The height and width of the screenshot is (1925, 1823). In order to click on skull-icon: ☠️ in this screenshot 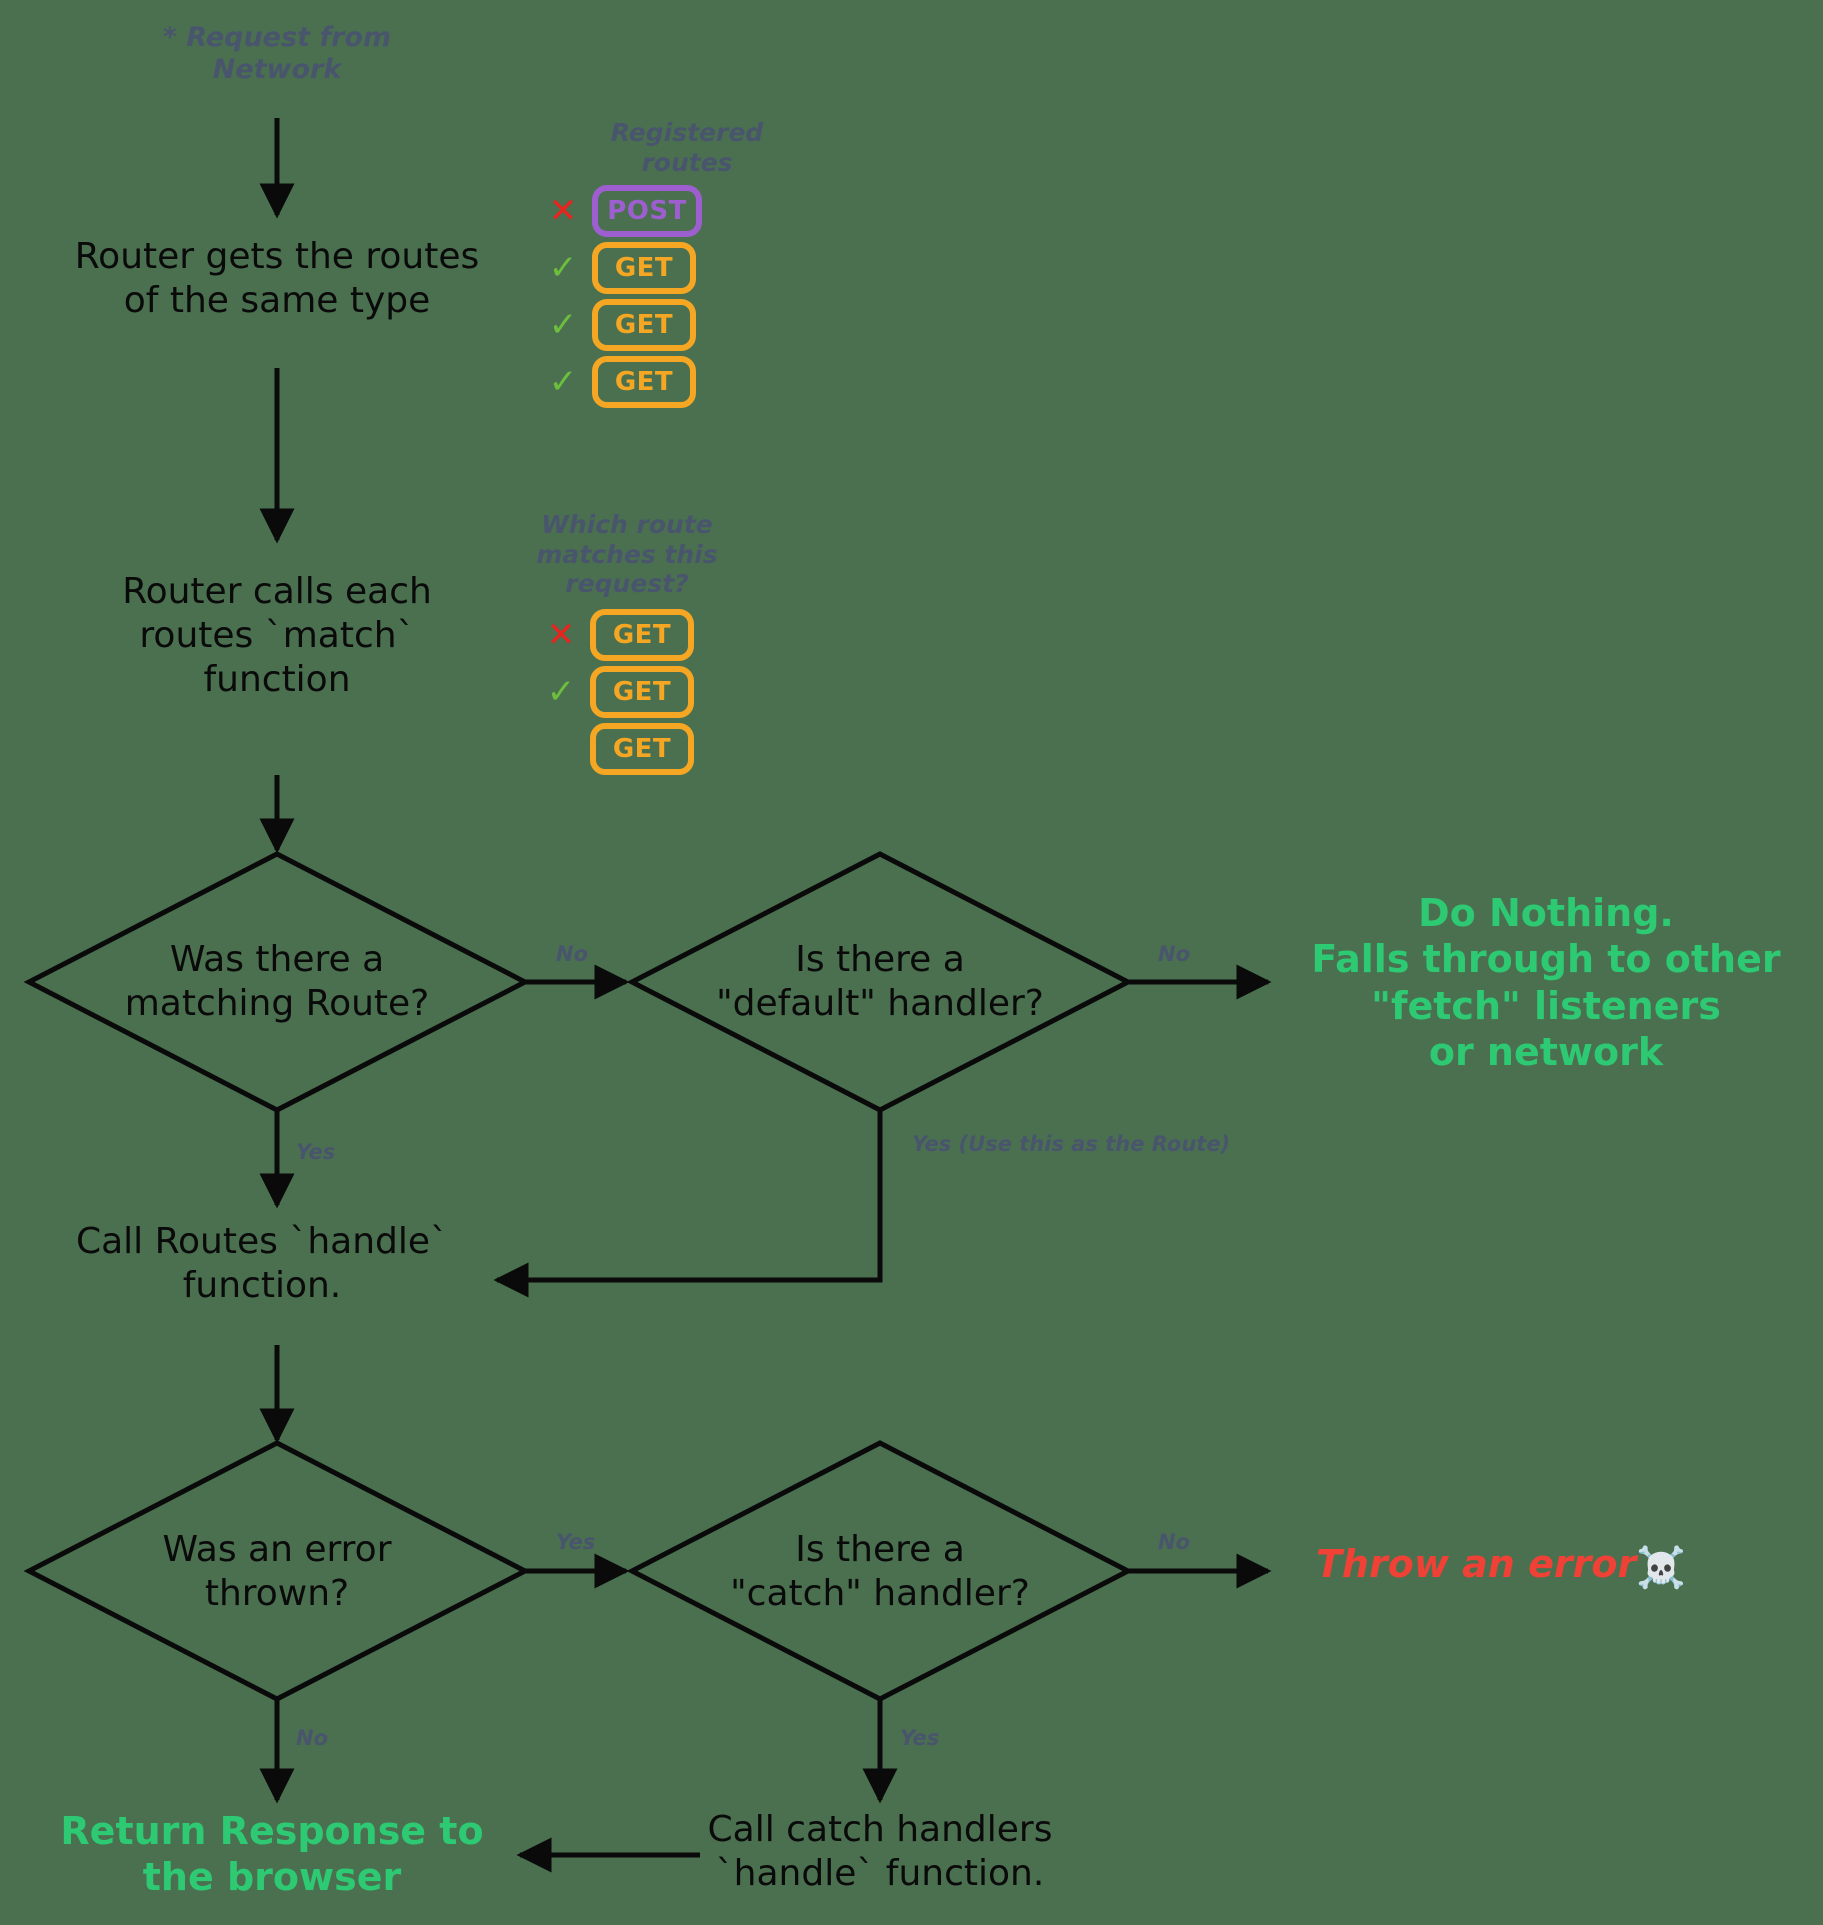, I will do `click(1661, 1568)`.